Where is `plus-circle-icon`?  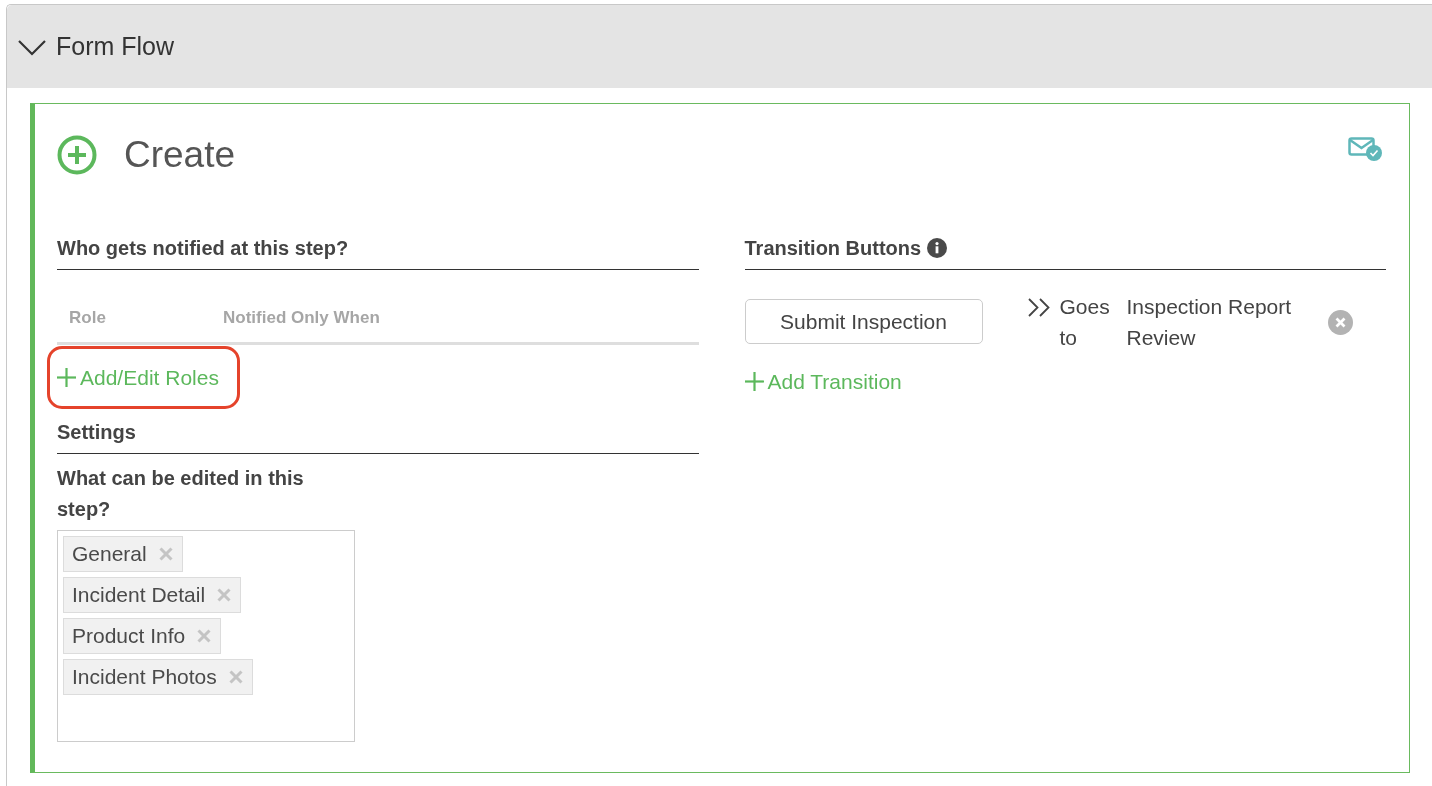 plus-circle-icon is located at coordinates (77, 155).